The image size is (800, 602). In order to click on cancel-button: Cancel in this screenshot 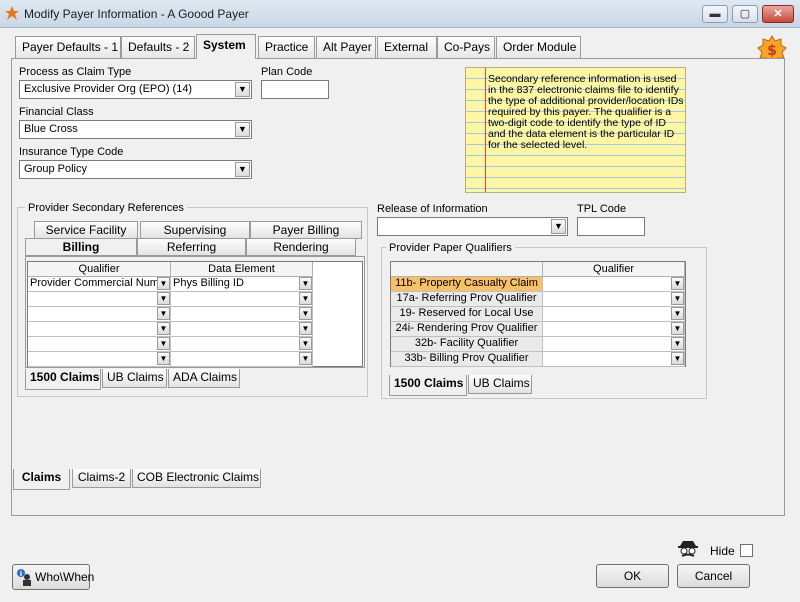, I will do `click(713, 576)`.